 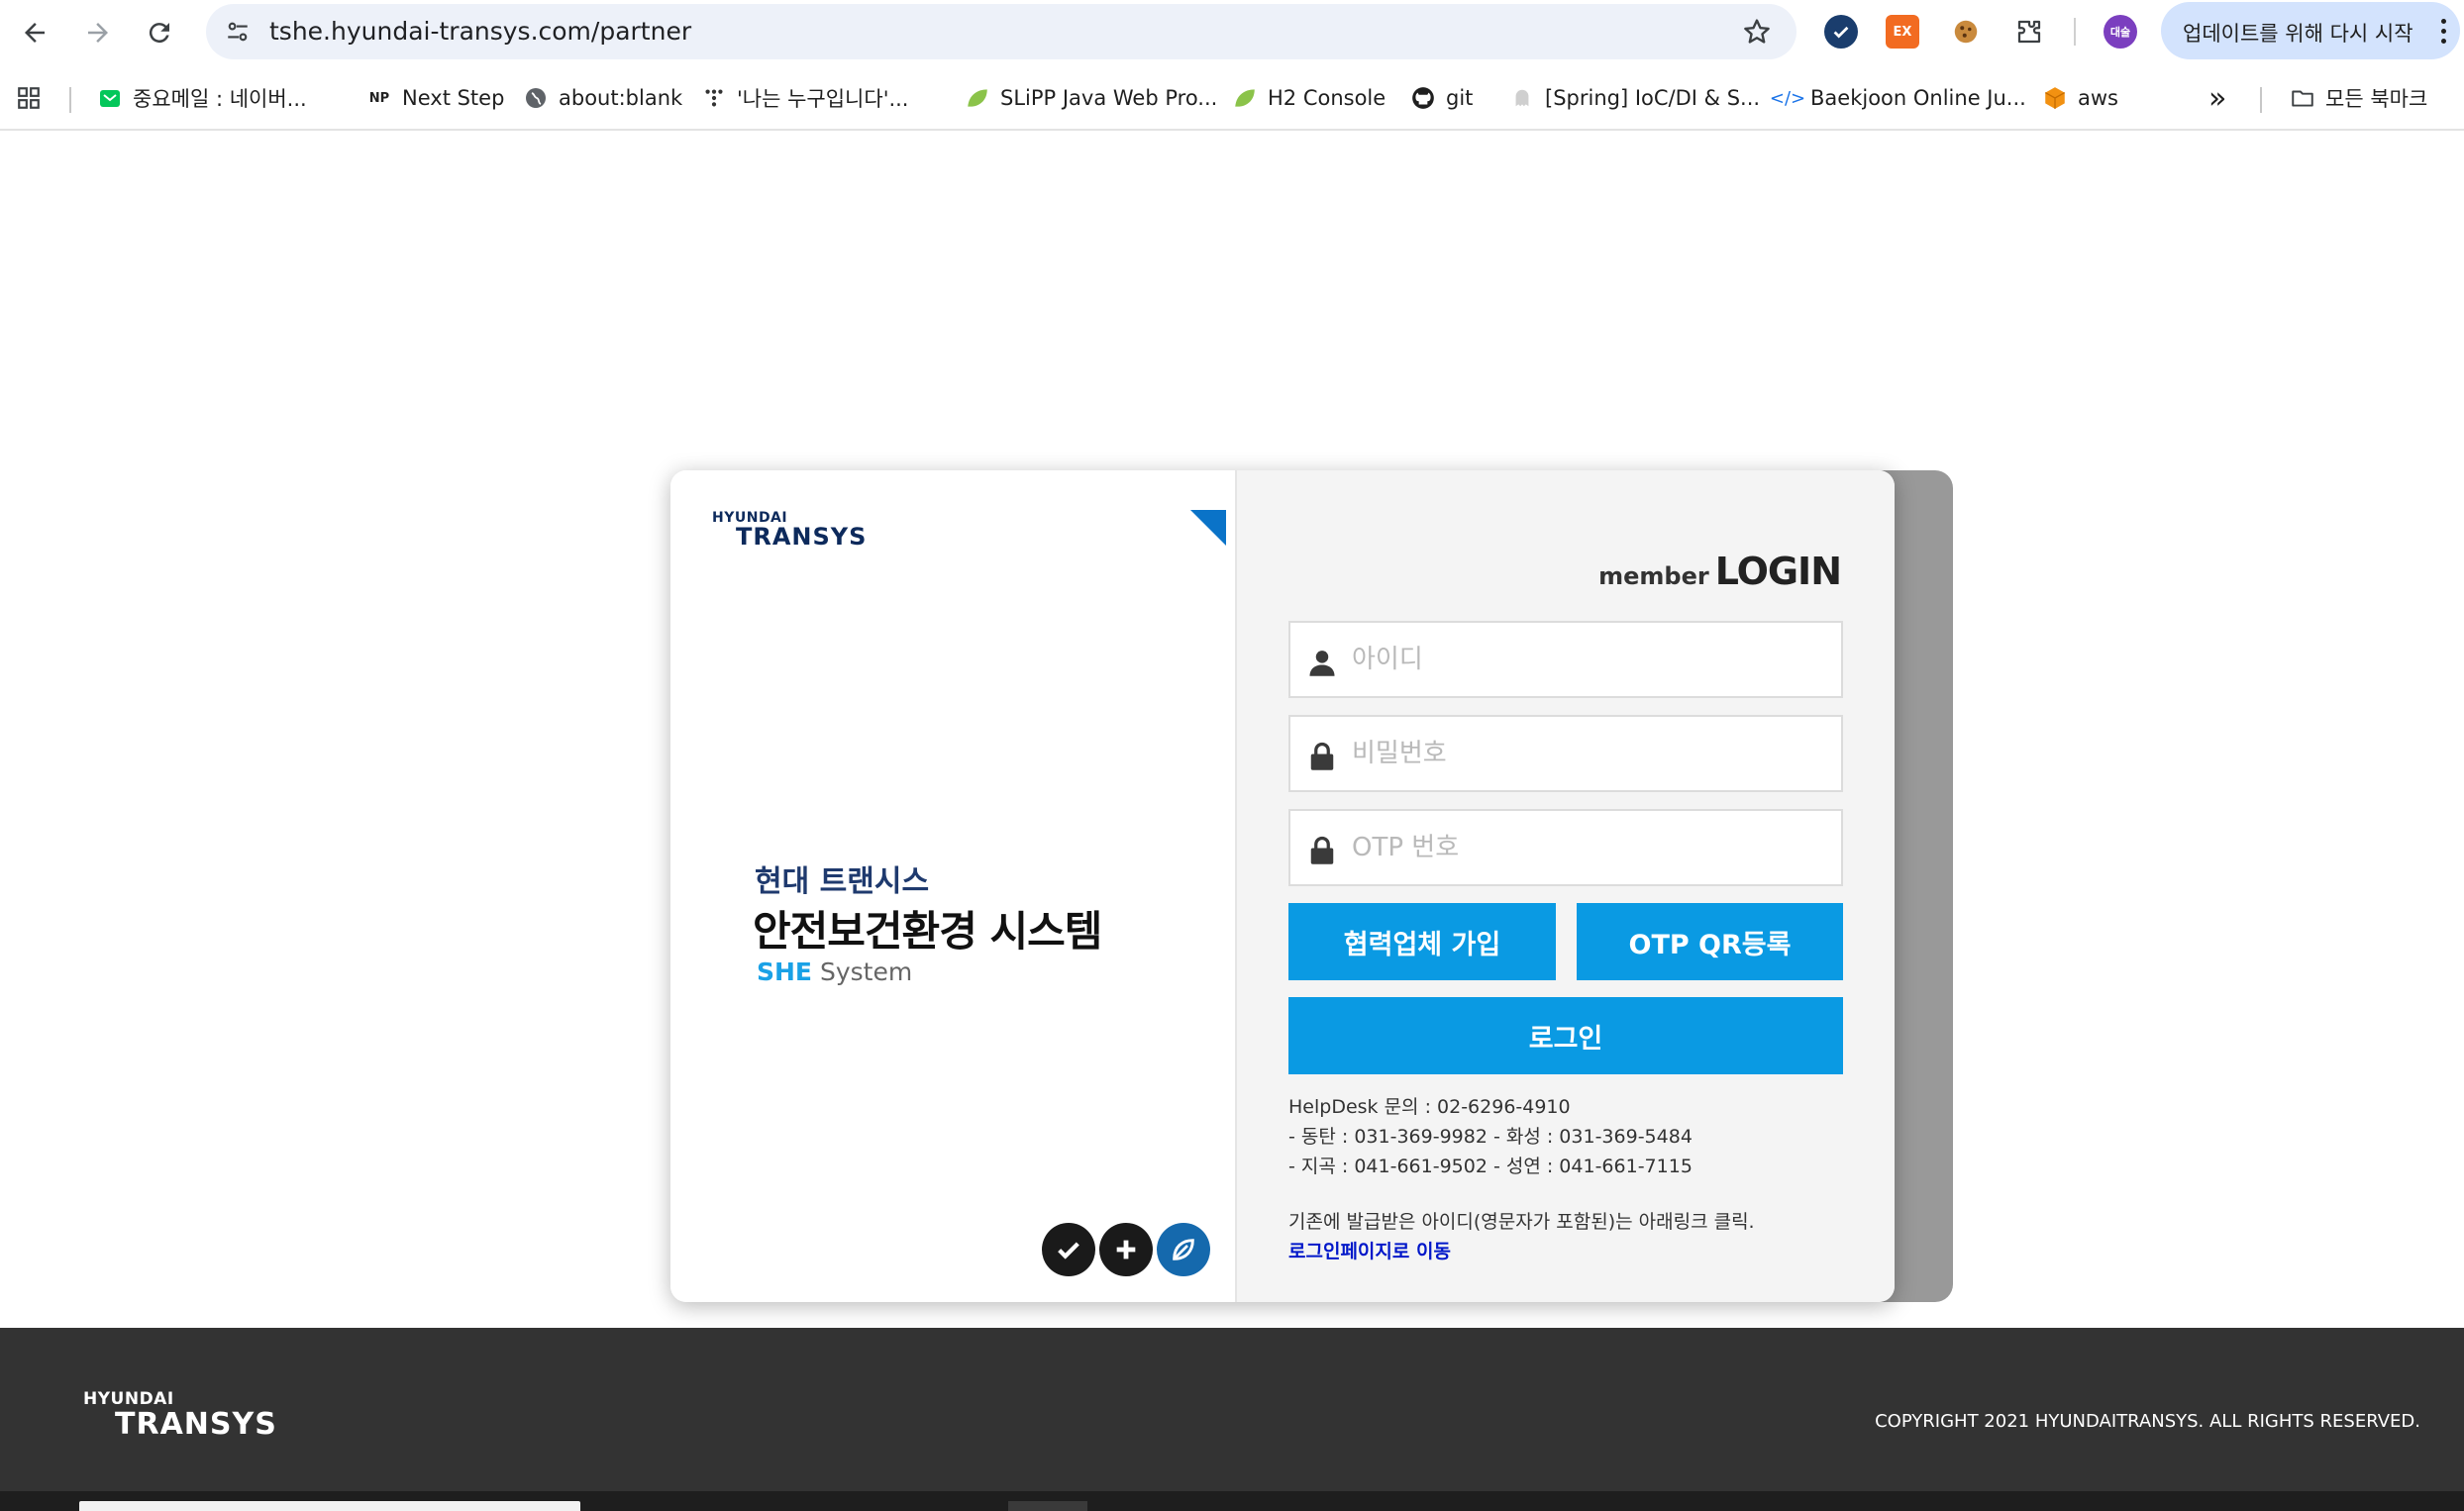 I want to click on bookmark-item: NP Next Step, so click(x=436, y=98).